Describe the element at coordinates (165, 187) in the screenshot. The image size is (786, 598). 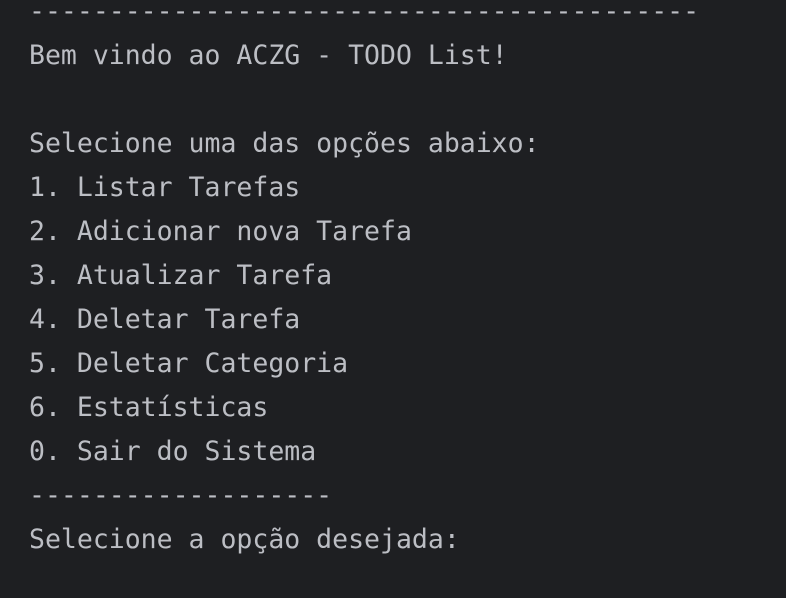
I see `menu-option-list-tasks: 1. Listar Tarefas` at that location.